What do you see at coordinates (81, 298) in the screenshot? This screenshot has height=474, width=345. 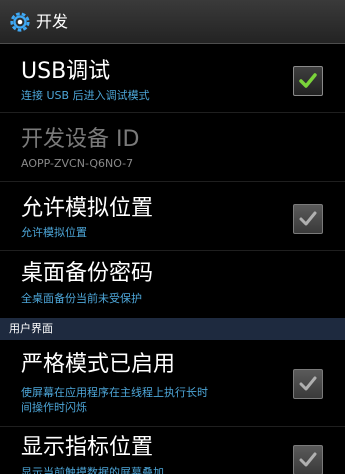 I see `setting-summary: 全桌面备份当前未受保护` at bounding box center [81, 298].